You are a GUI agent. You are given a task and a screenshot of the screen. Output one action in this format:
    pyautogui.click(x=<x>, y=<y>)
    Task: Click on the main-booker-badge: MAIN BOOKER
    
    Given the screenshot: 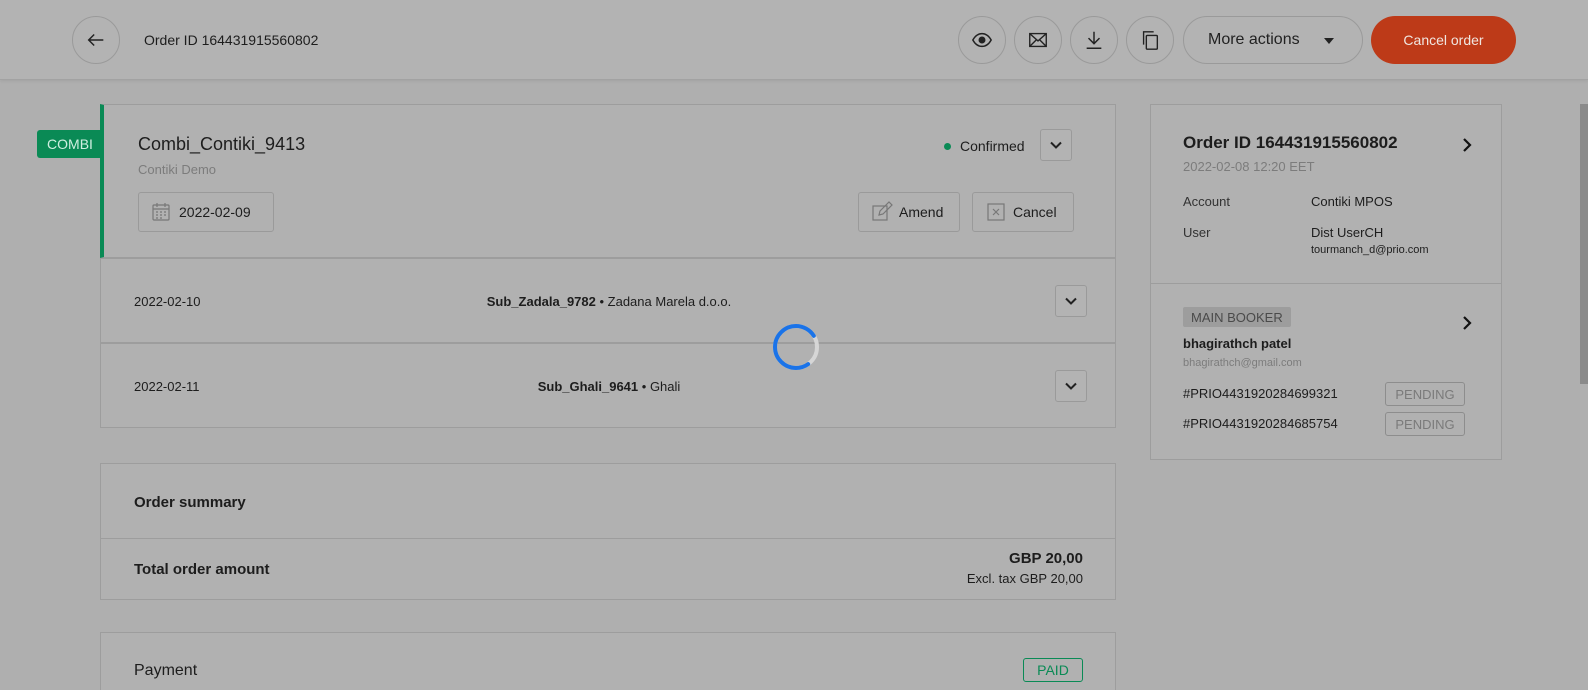 What is the action you would take?
    pyautogui.click(x=1237, y=317)
    